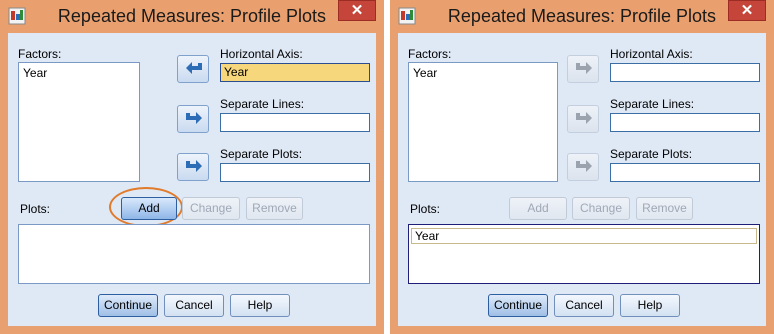 The height and width of the screenshot is (334, 774). Describe the element at coordinates (584, 254) in the screenshot. I see `plots-listbox: Year` at that location.